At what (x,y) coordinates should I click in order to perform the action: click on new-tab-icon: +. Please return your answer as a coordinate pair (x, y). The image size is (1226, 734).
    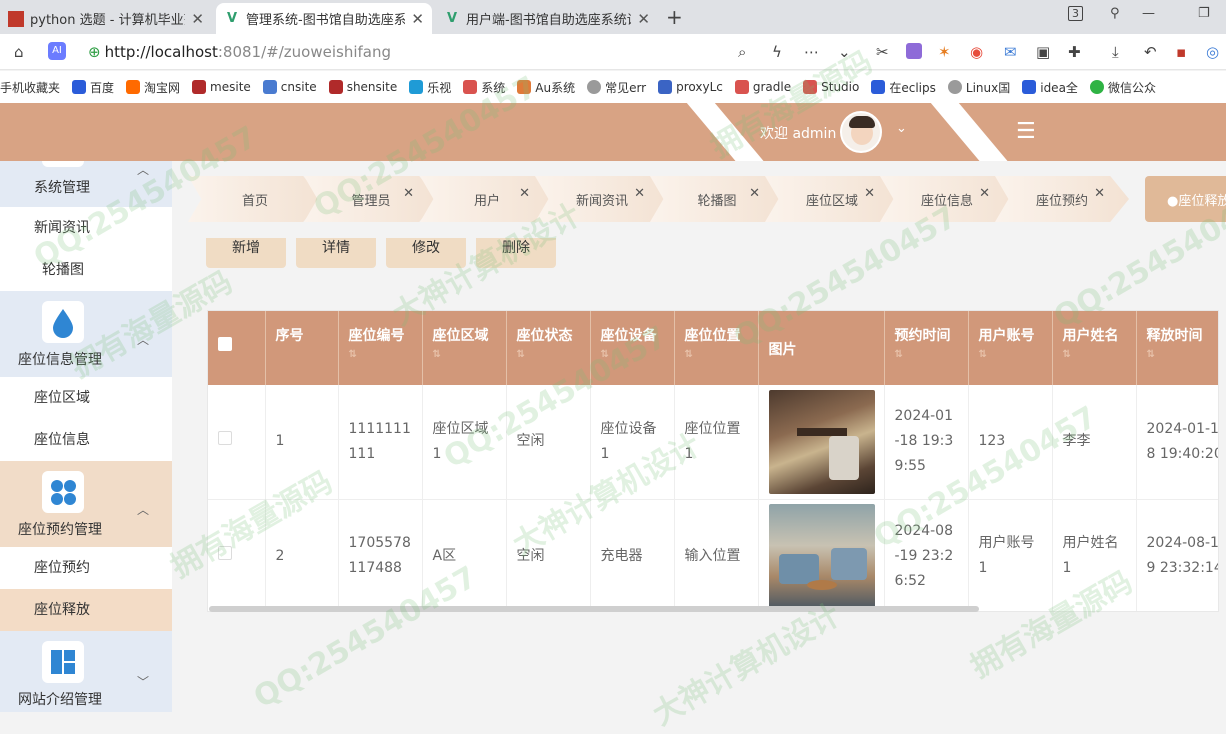
    Looking at the image, I should click on (674, 17).